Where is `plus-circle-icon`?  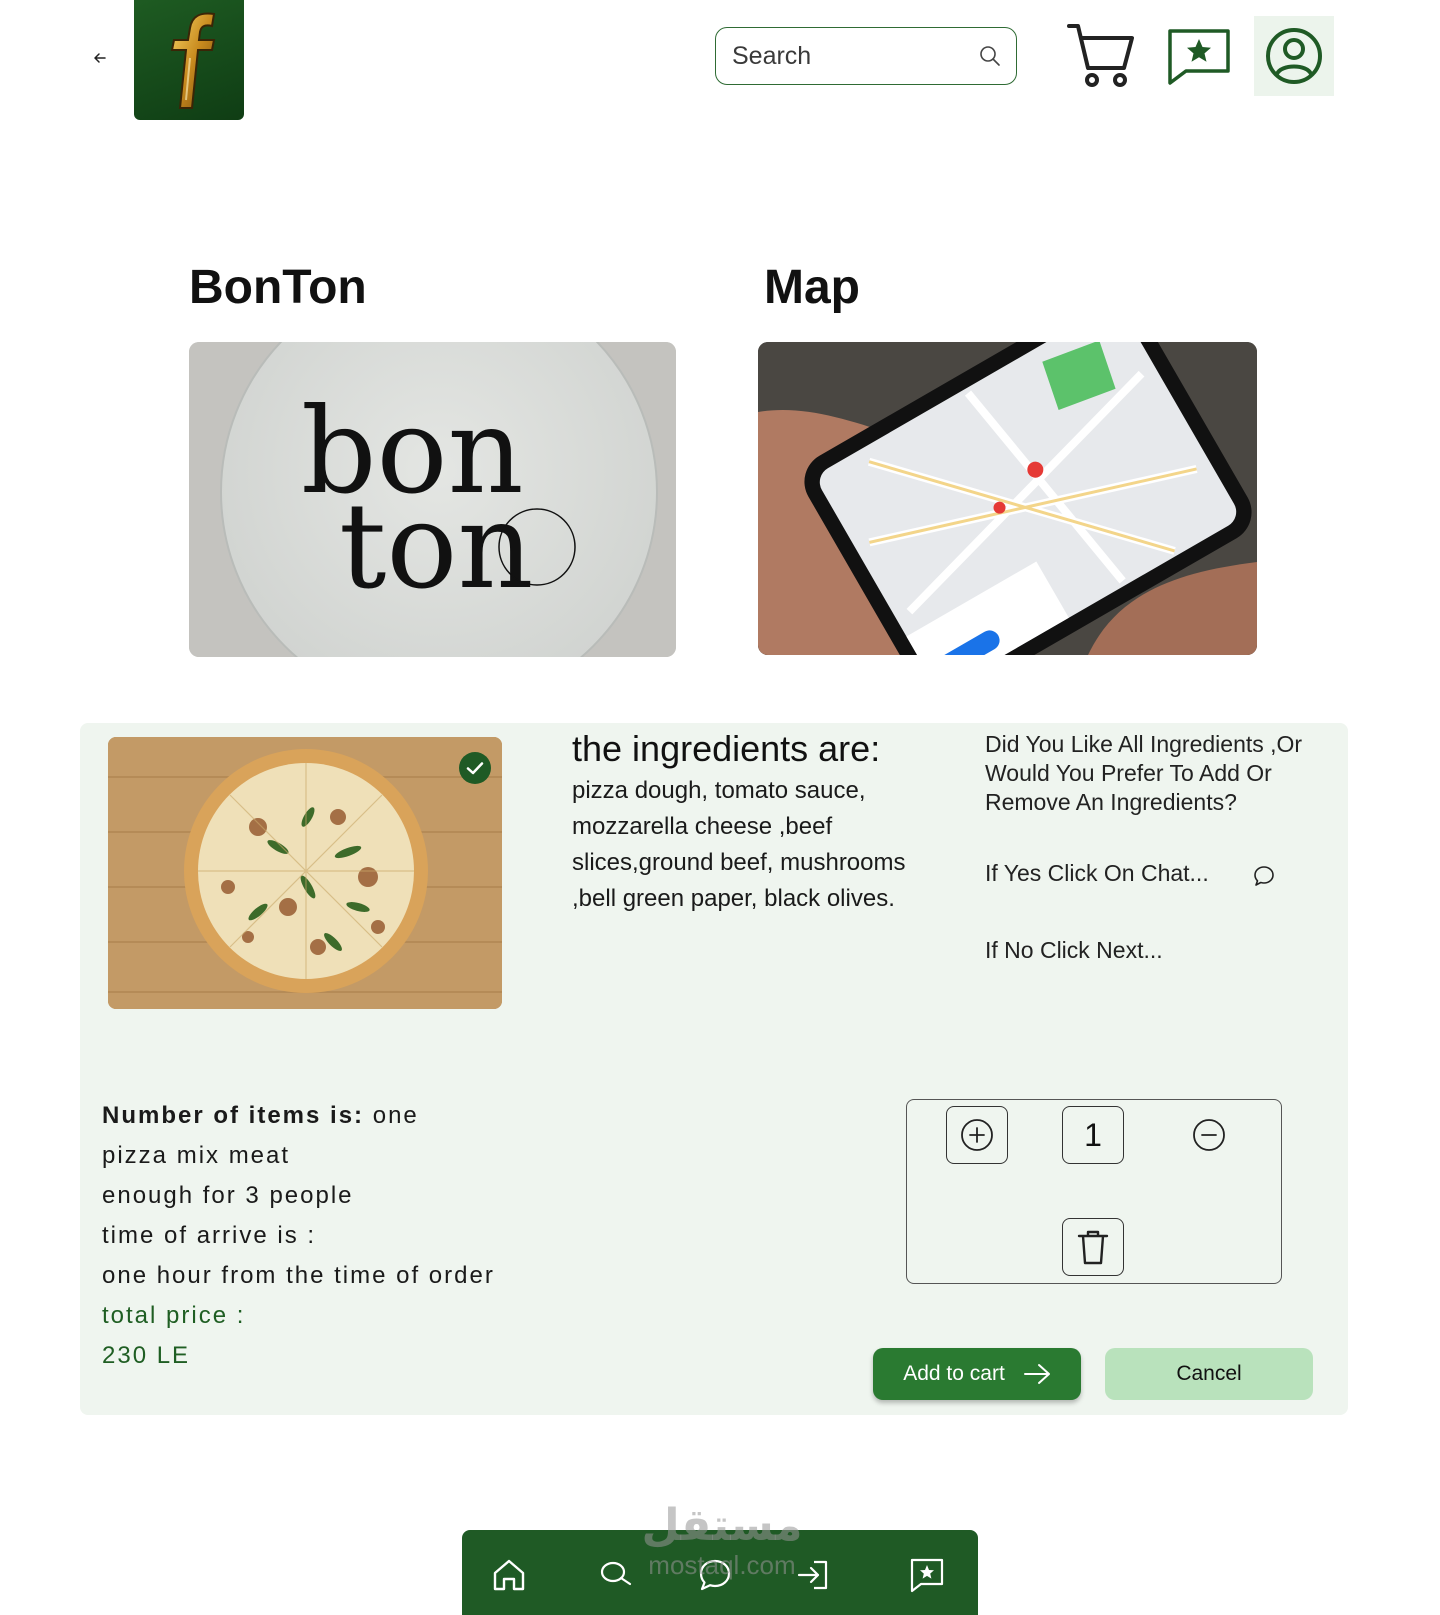 plus-circle-icon is located at coordinates (977, 1135).